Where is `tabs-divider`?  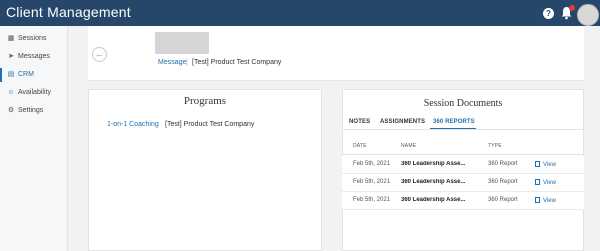
tabs-divider is located at coordinates (463, 129).